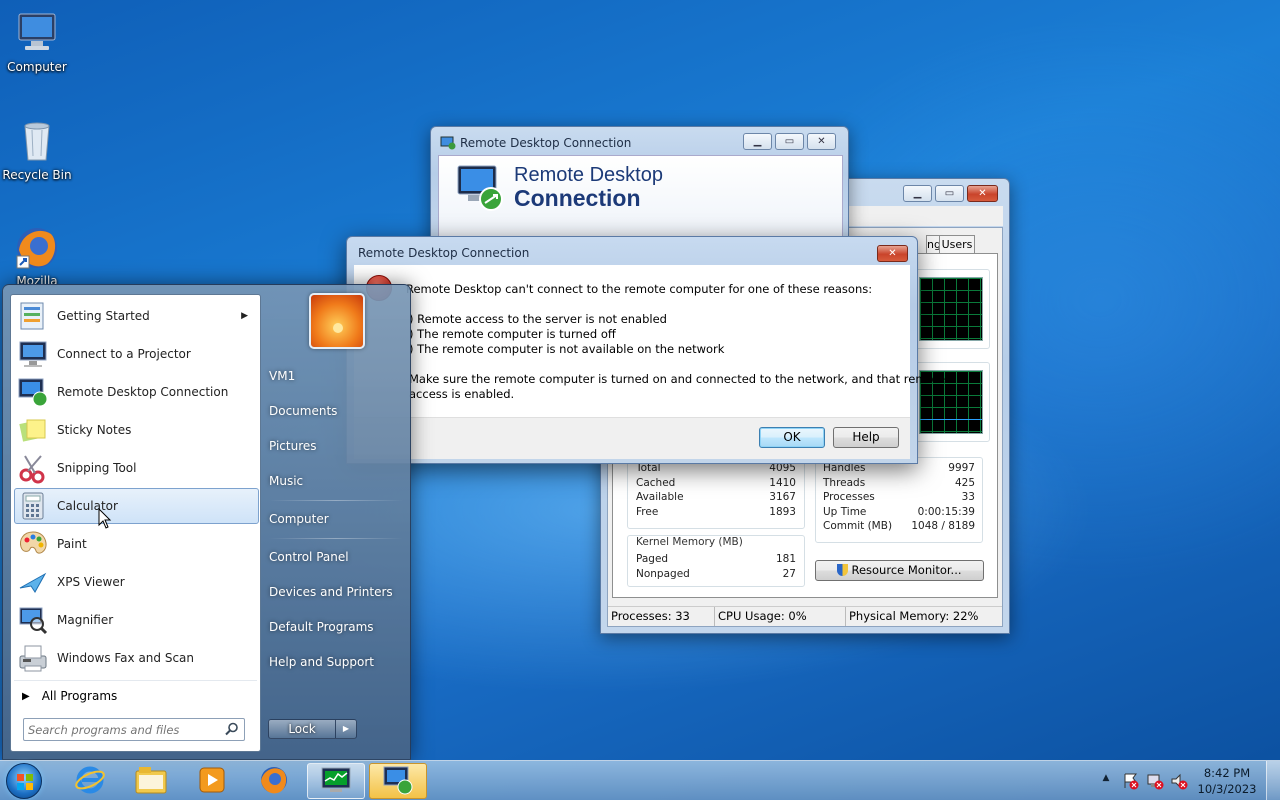 The height and width of the screenshot is (800, 1280). What do you see at coordinates (37, 246) in the screenshot?
I see `firefox-icon` at bounding box center [37, 246].